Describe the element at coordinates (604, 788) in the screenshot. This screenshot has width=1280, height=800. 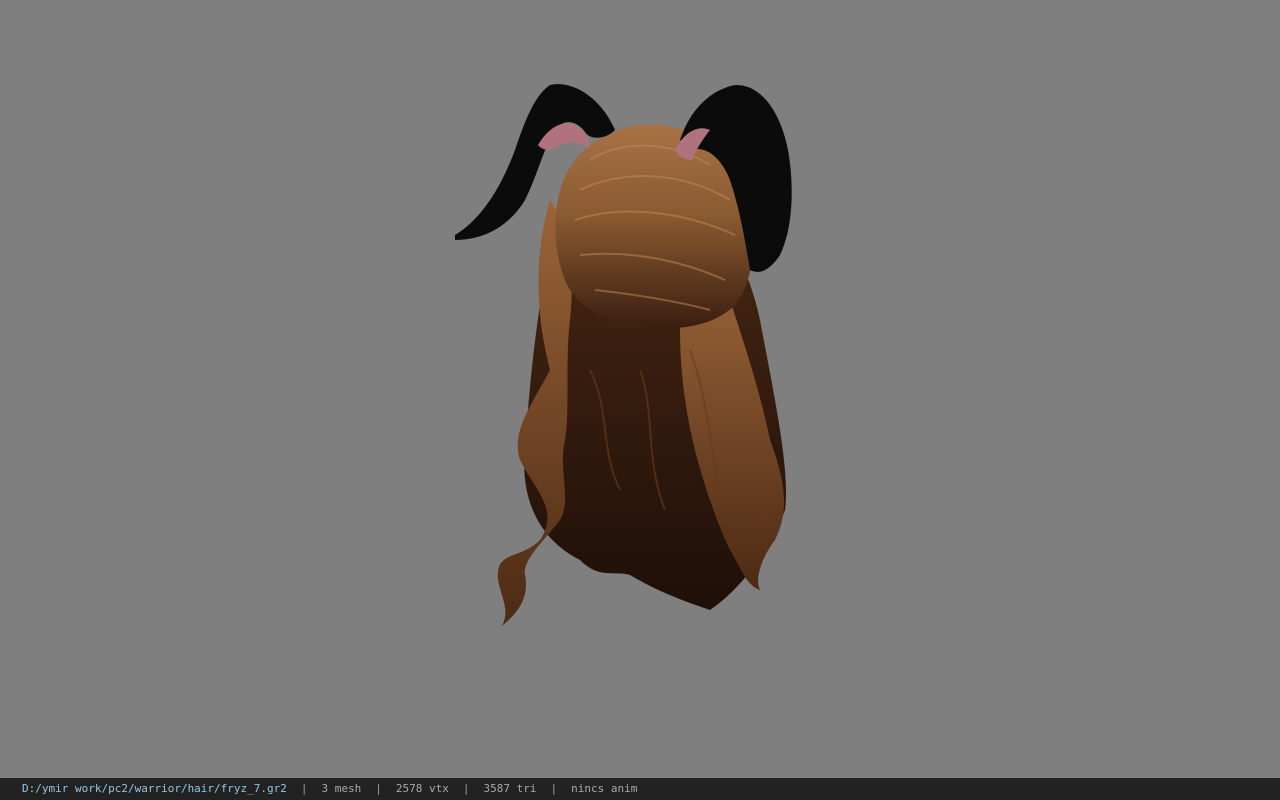
I see `animation-status: nincs anim` at that location.